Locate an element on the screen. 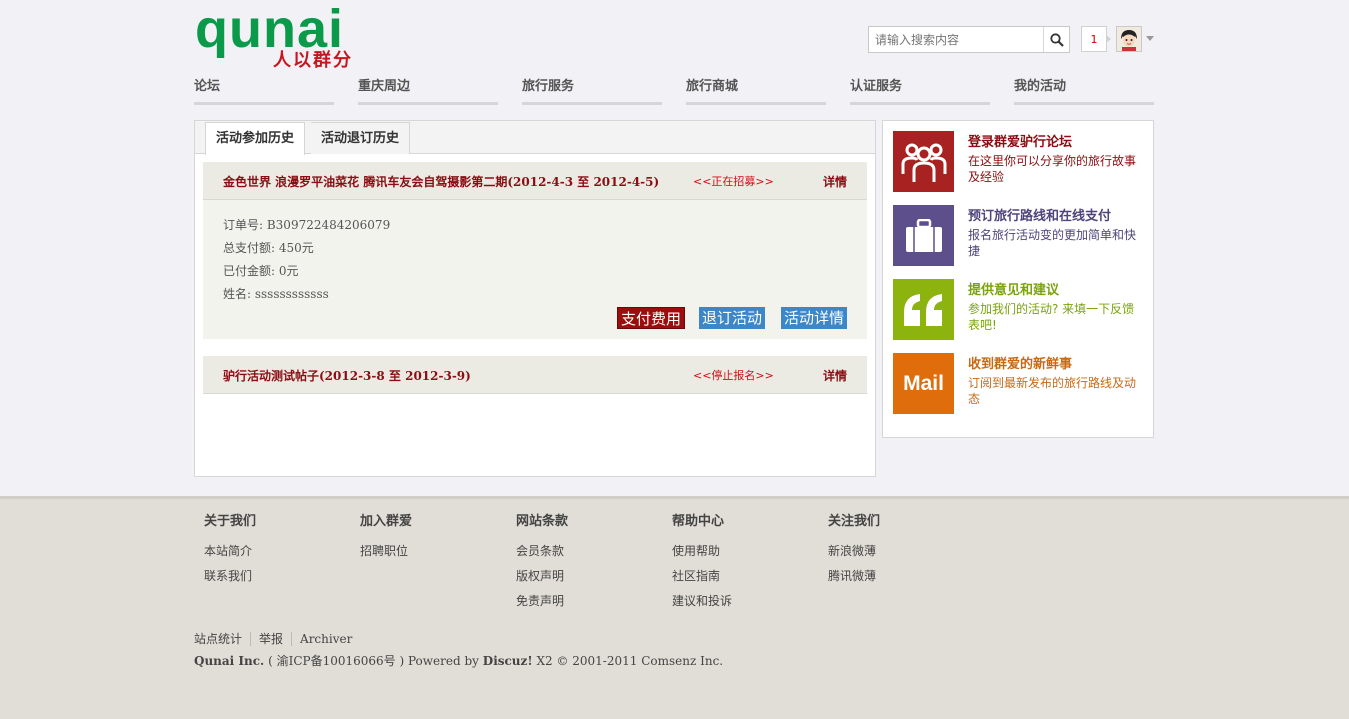 This screenshot has height=719, width=1349. promo-title: 预订旅行路线和在线支付 is located at coordinates (1040, 216).